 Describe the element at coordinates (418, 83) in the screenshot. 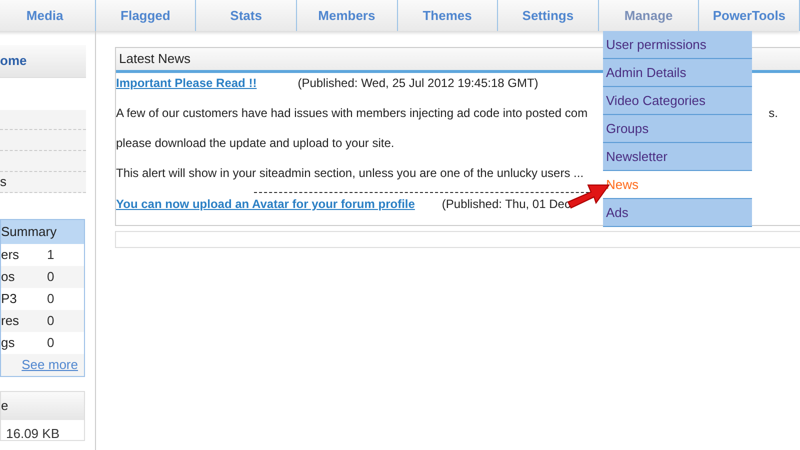

I see `publish-date: (Published: Wed, 25 Jul 2012 19:45:18 GMT)` at that location.